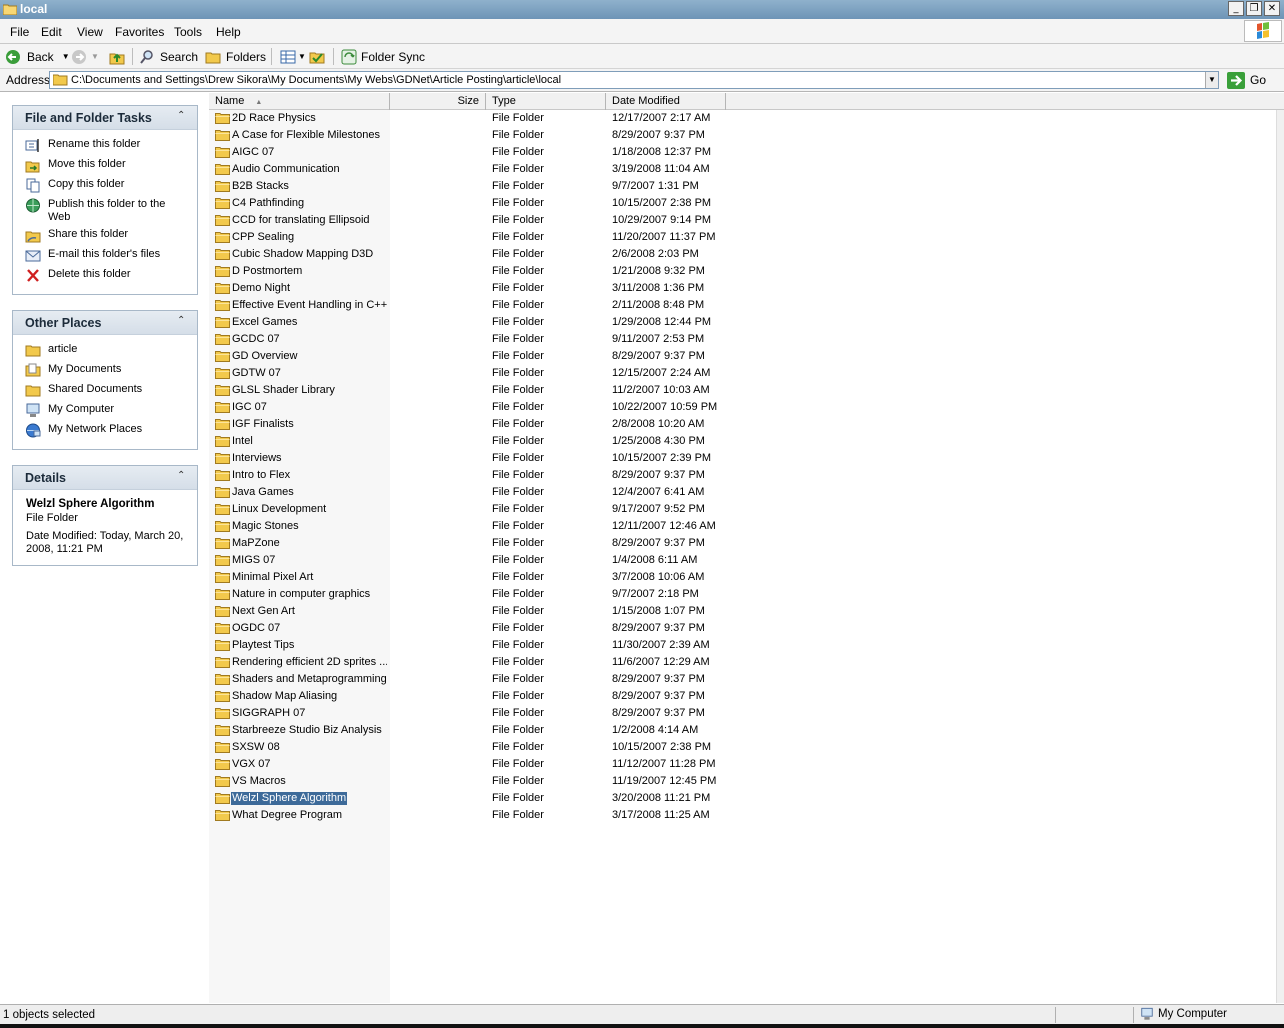 This screenshot has width=1284, height=1028. I want to click on rename-folder-task: Rename this folder, so click(82, 145).